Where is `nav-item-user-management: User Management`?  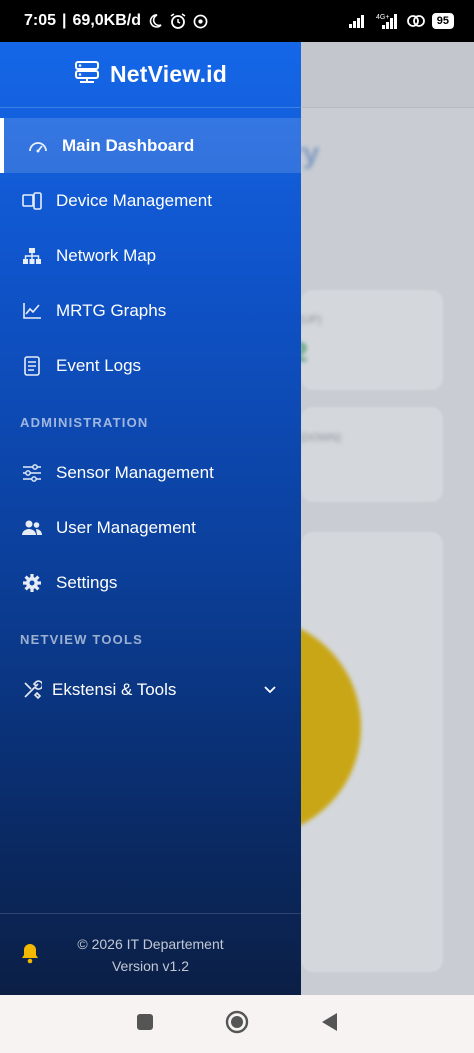
nav-item-user-management: User Management is located at coordinates (150, 527).